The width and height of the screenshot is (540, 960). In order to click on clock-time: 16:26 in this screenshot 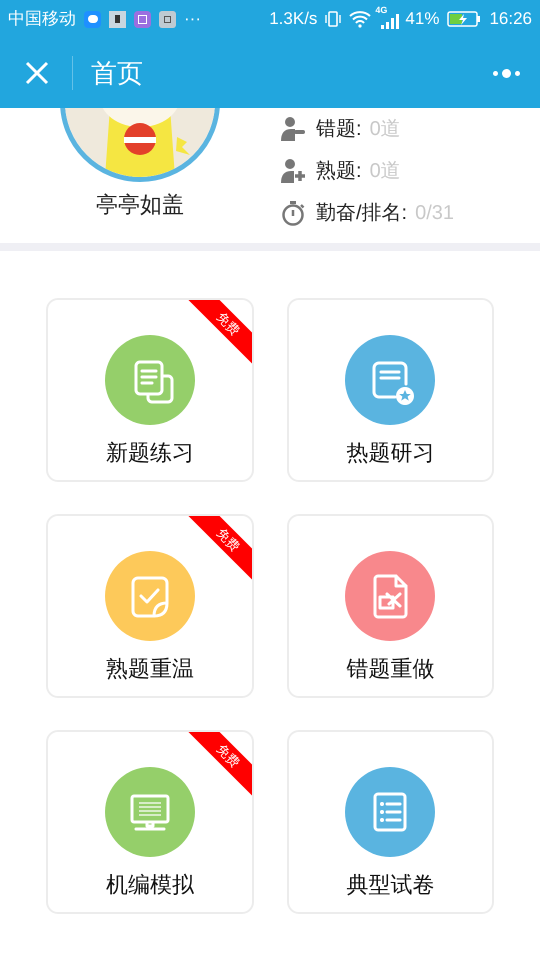, I will do `click(510, 19)`.